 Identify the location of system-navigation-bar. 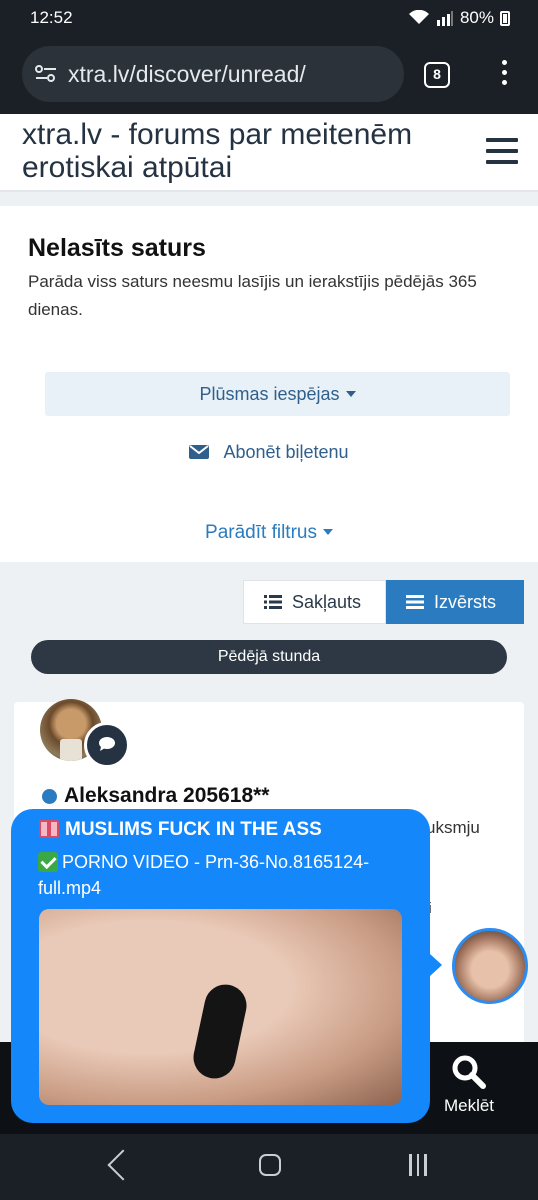
(269, 1167).